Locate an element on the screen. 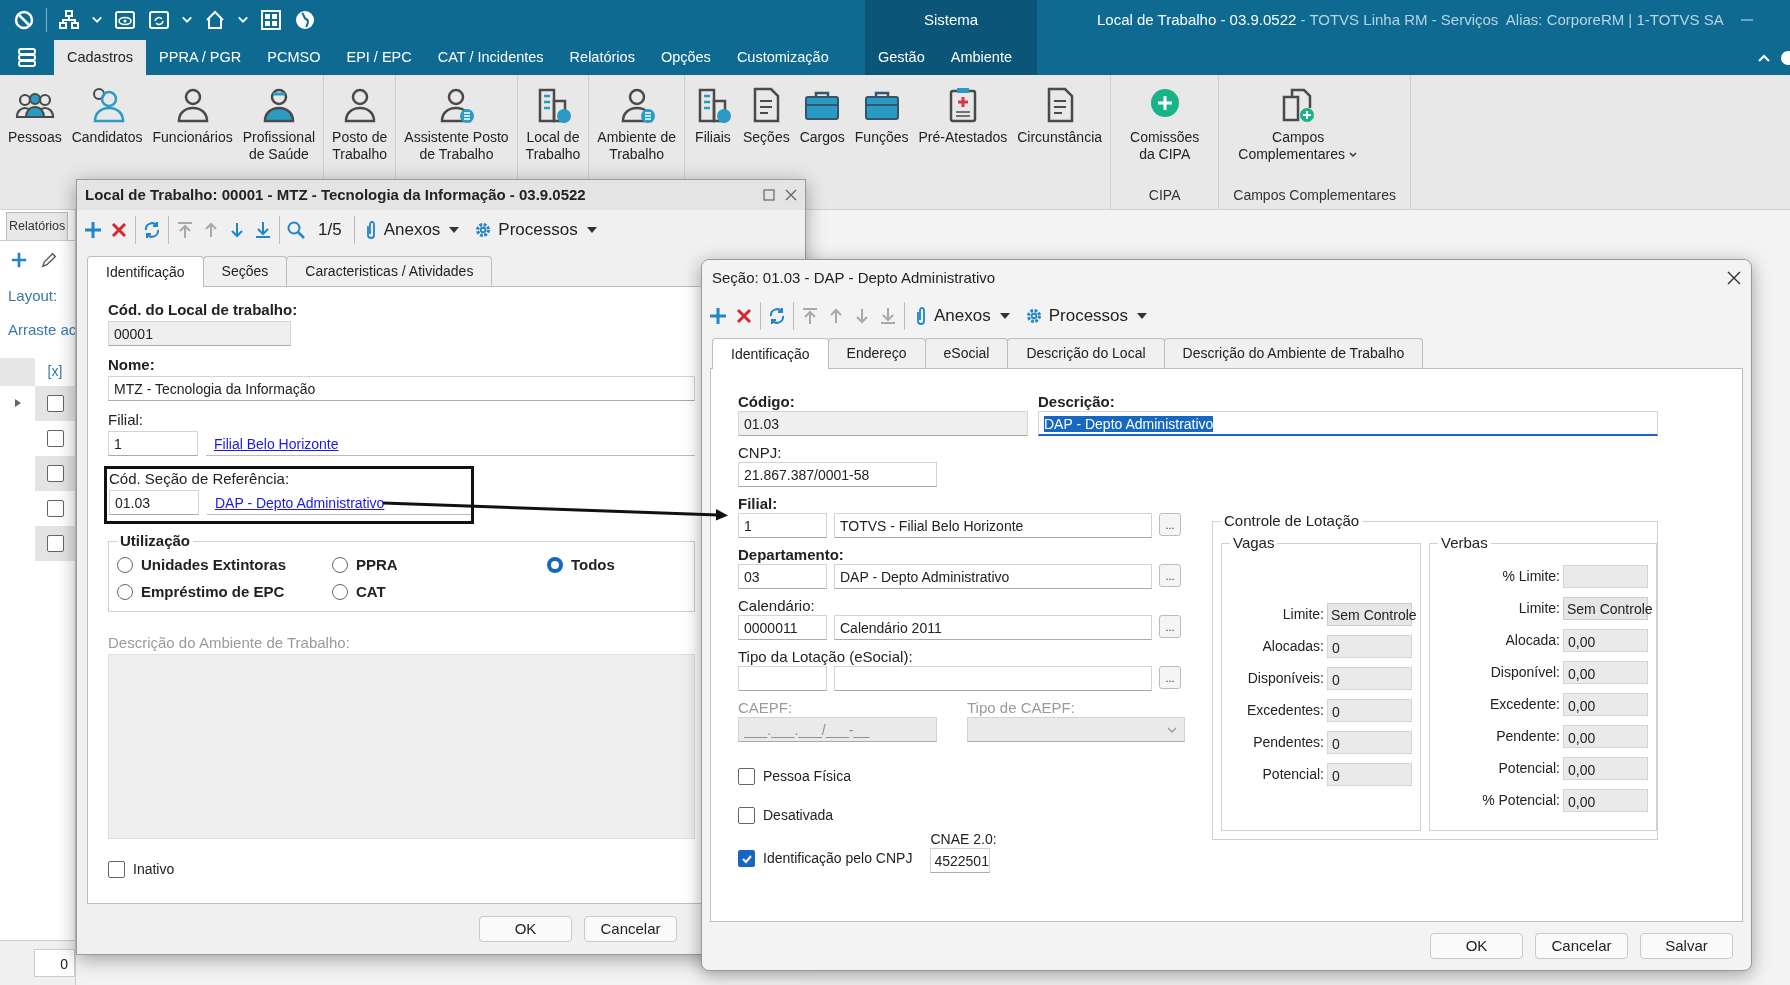  menu-tab: Relatórios is located at coordinates (602, 57).